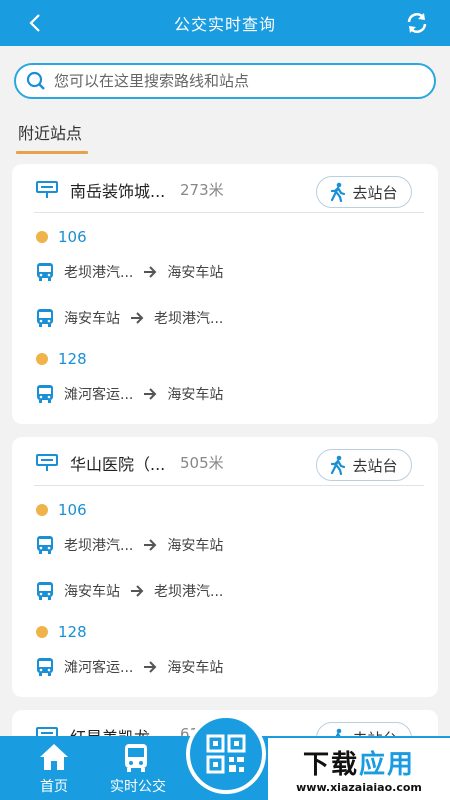  I want to click on tab-nearby-stops: 附近站点, so click(50, 136).